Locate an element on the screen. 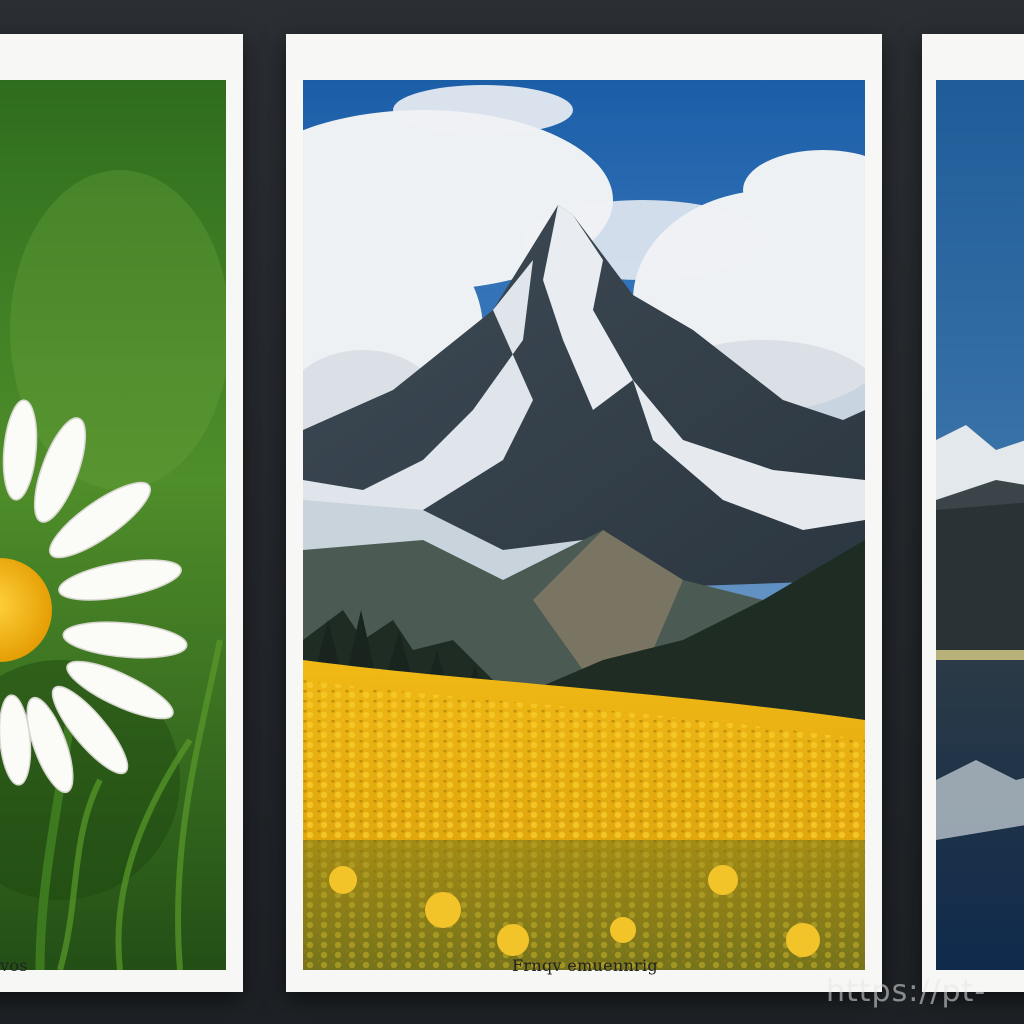 The image size is (1024, 1024). poster-caption: vos is located at coordinates (14, 965).